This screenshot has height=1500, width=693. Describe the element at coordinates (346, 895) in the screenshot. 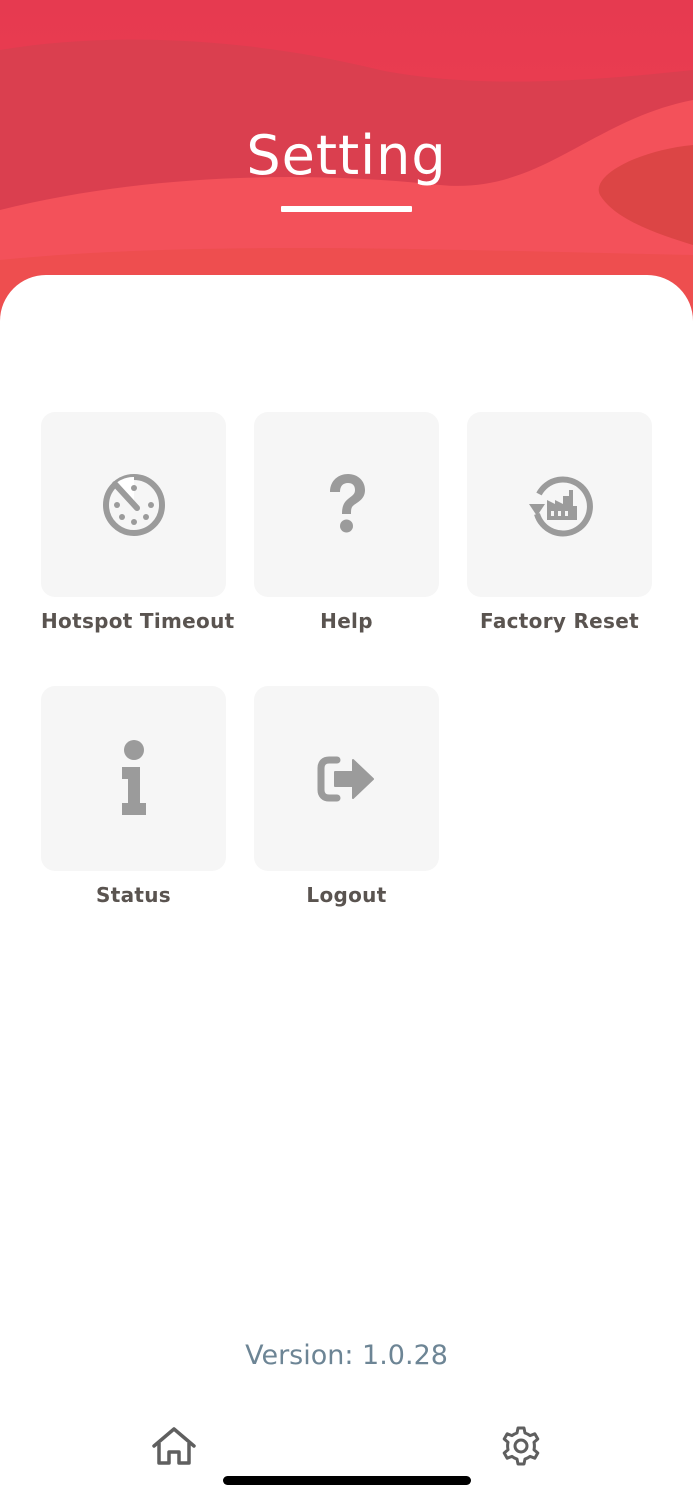

I see `logout-label: Logout` at that location.